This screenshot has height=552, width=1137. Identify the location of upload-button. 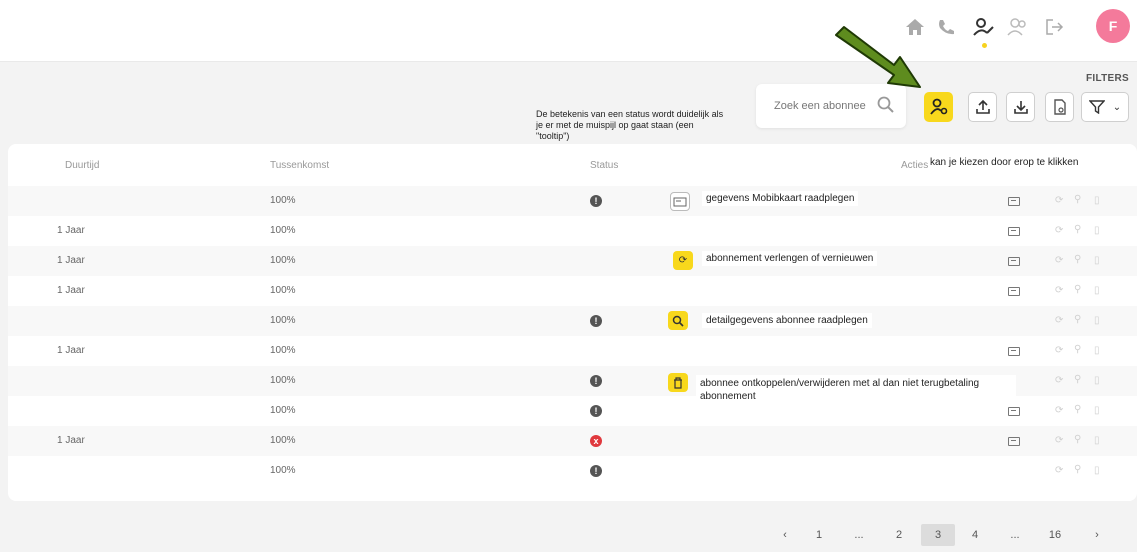
(982, 107).